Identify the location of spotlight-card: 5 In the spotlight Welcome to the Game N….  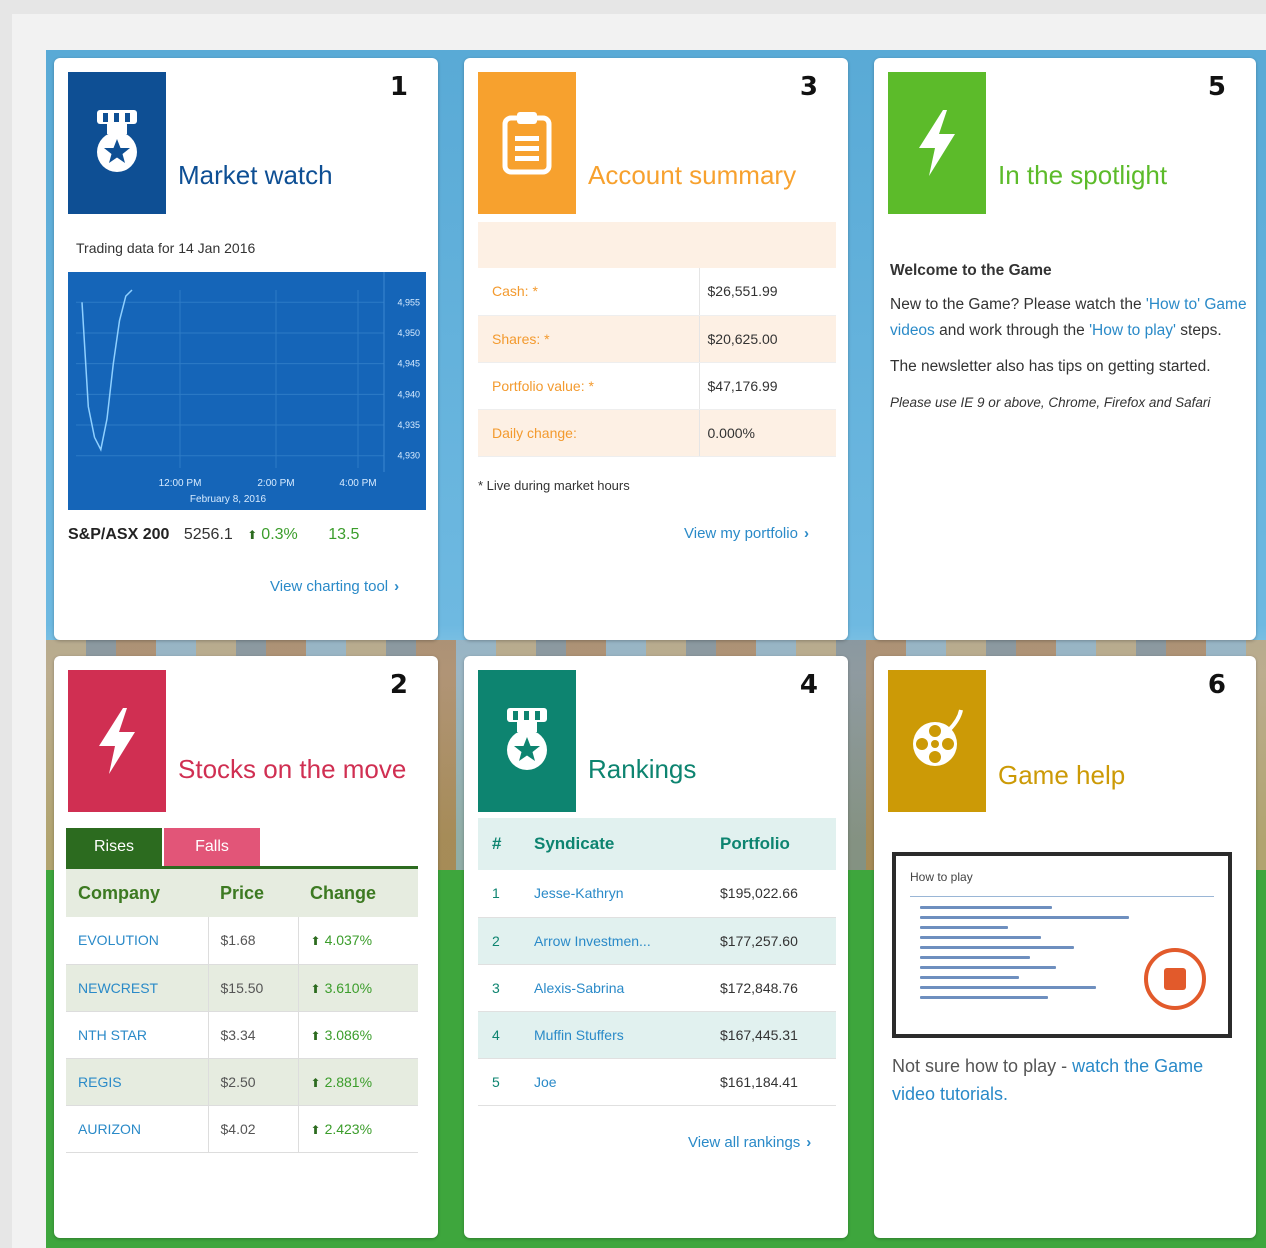
(1065, 349).